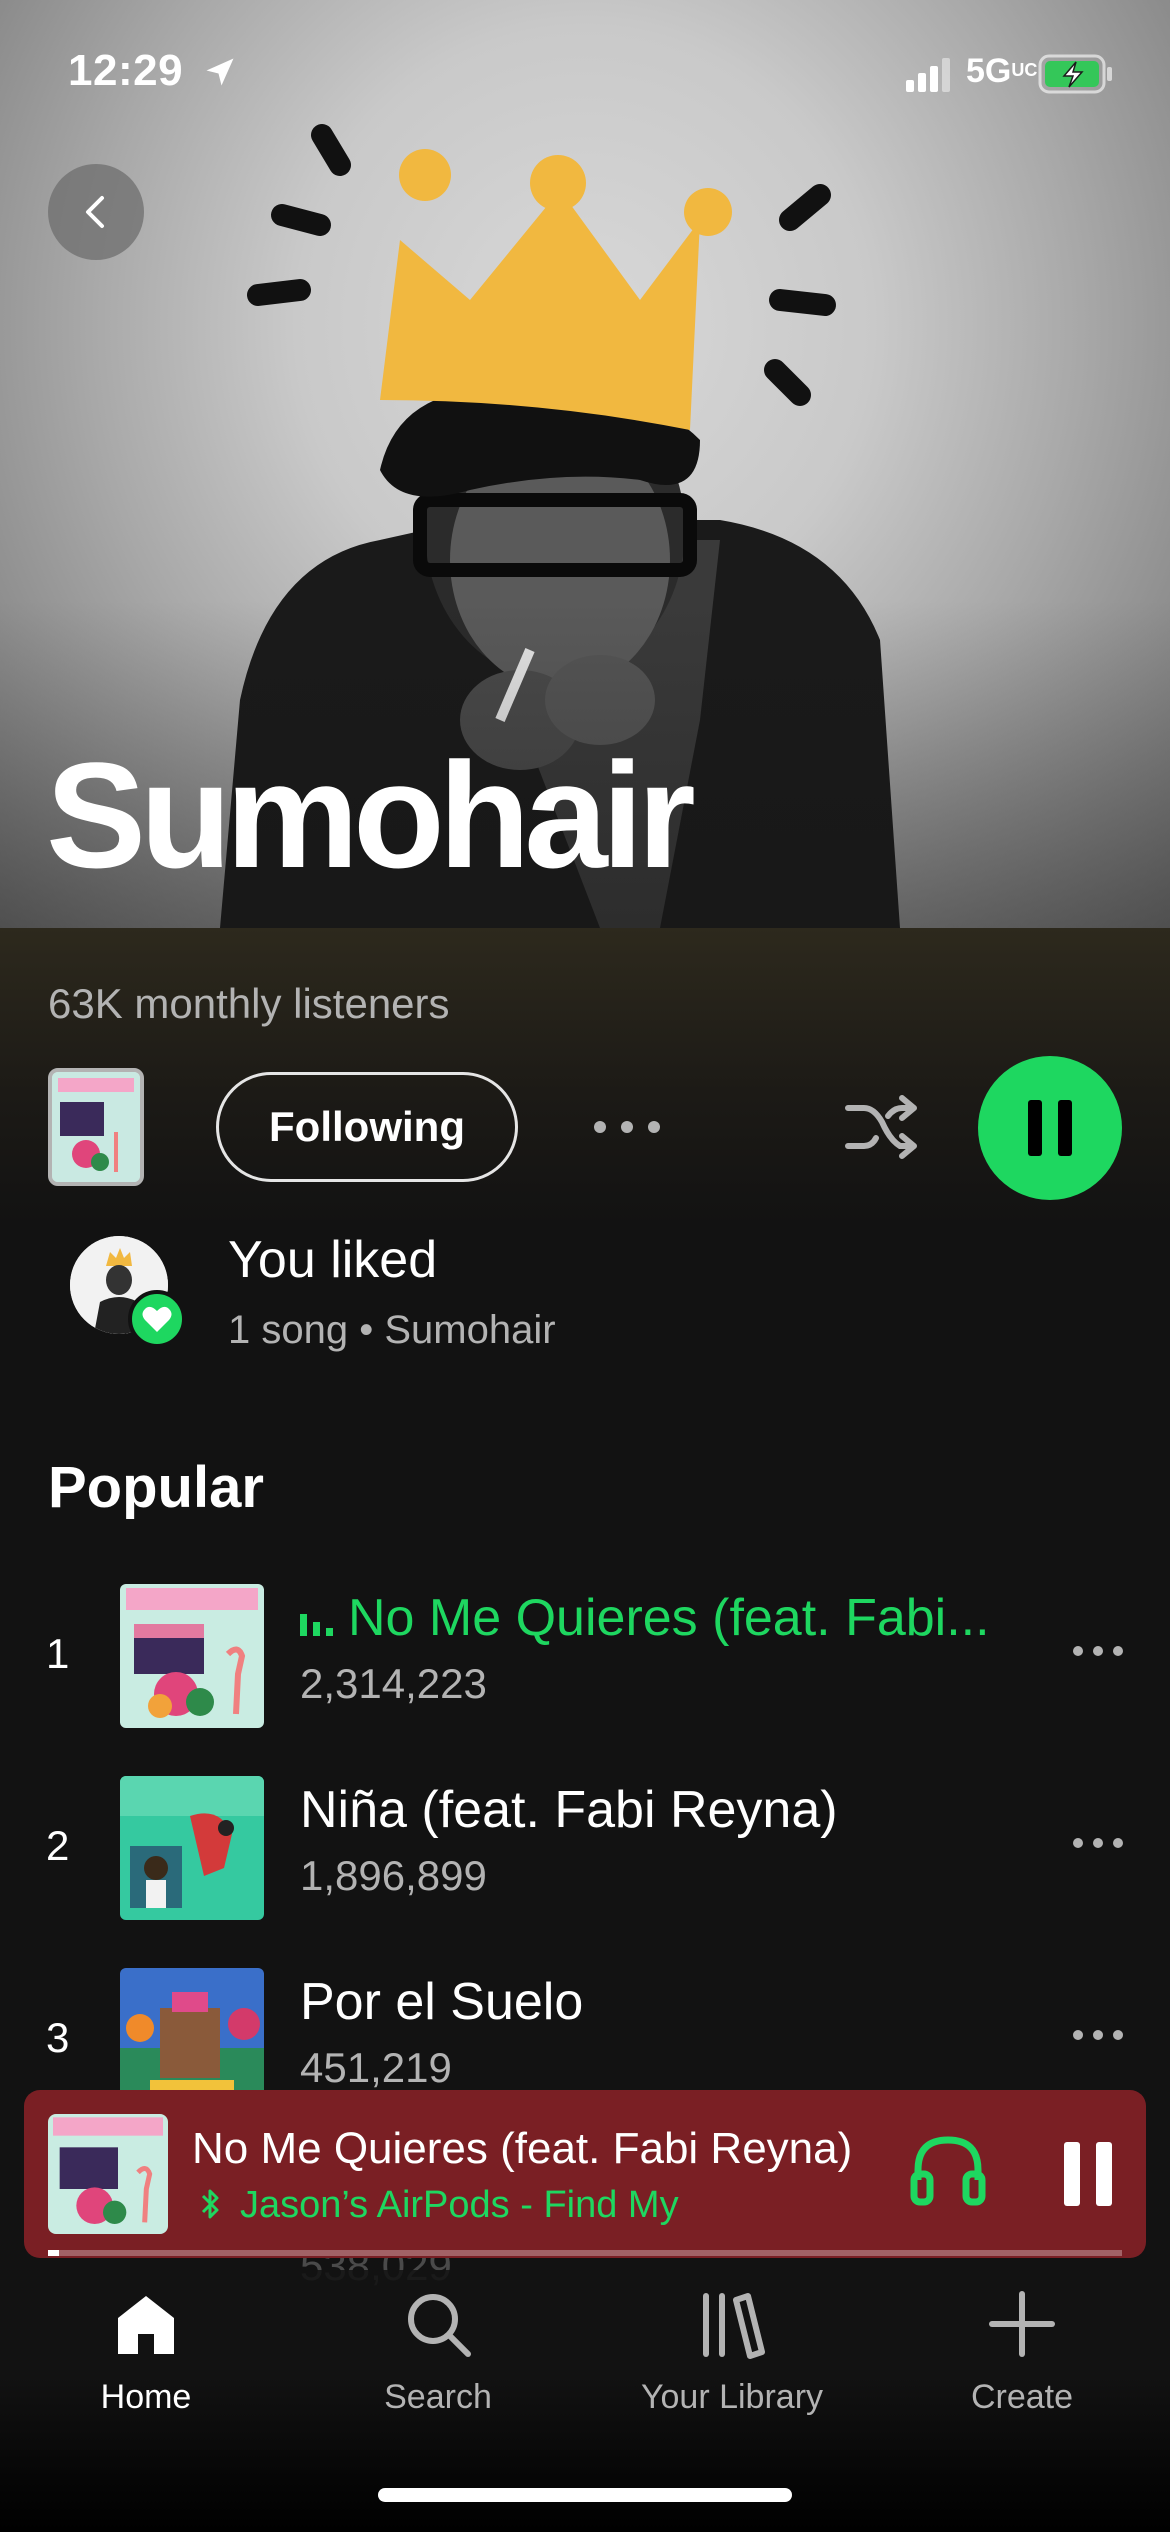 This screenshot has height=2532, width=1170. I want to click on home-indicator, so click(585, 2495).